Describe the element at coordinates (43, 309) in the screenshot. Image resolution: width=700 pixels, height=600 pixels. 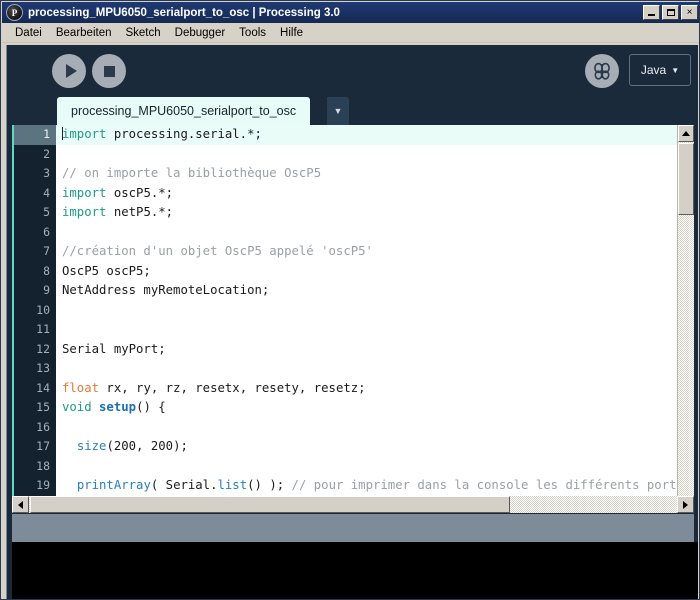
I see `gutter-line-10: 10` at that location.